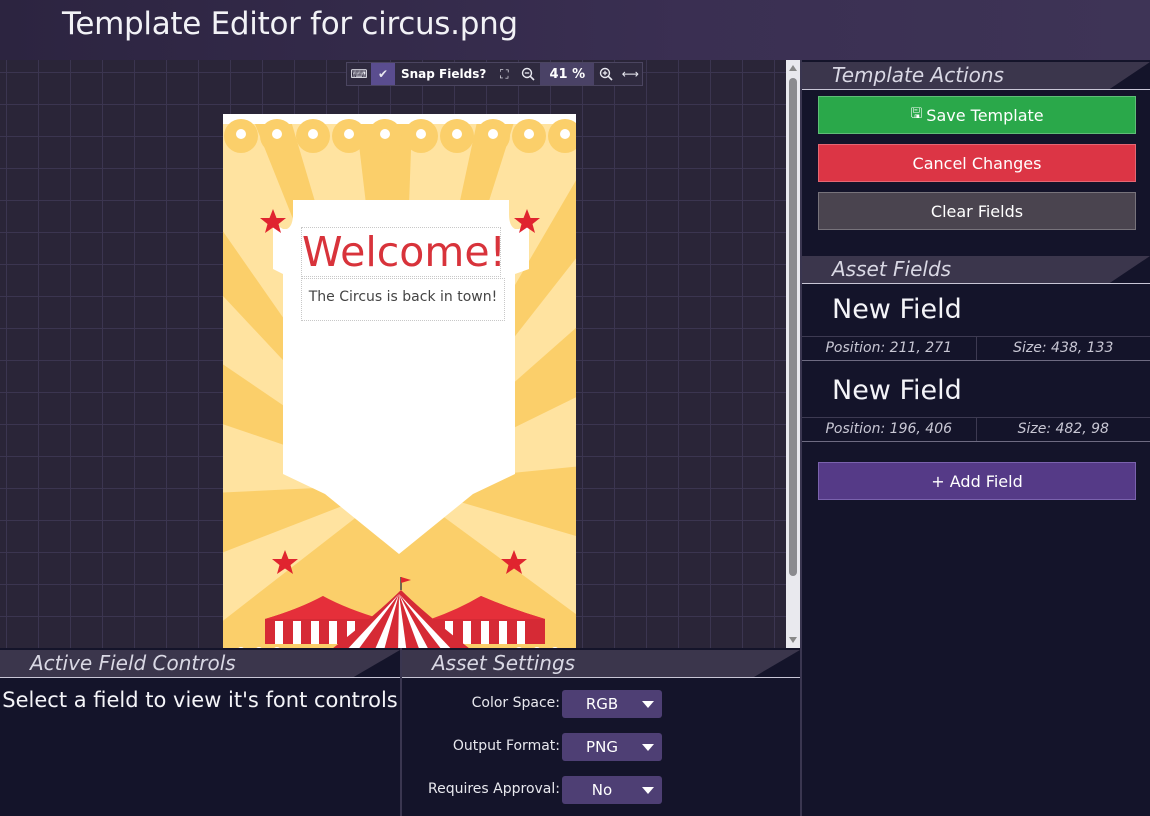 The width and height of the screenshot is (1150, 816). I want to click on color-space-select: RGB, so click(612, 704).